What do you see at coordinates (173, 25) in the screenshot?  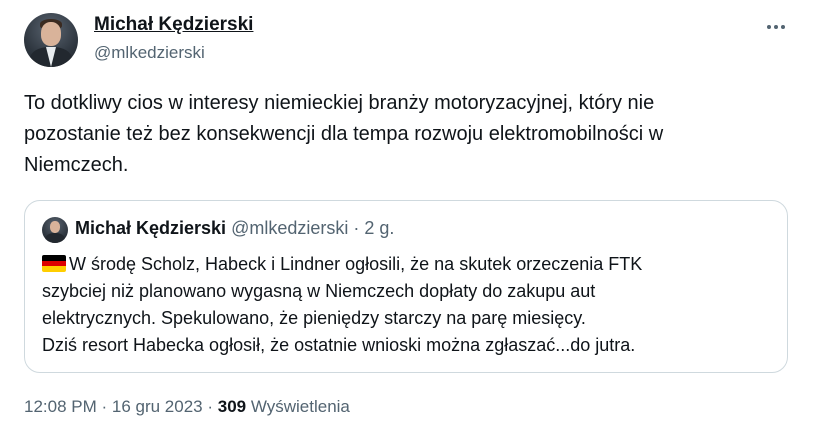 I see `author-name: Michał Kędzierski` at bounding box center [173, 25].